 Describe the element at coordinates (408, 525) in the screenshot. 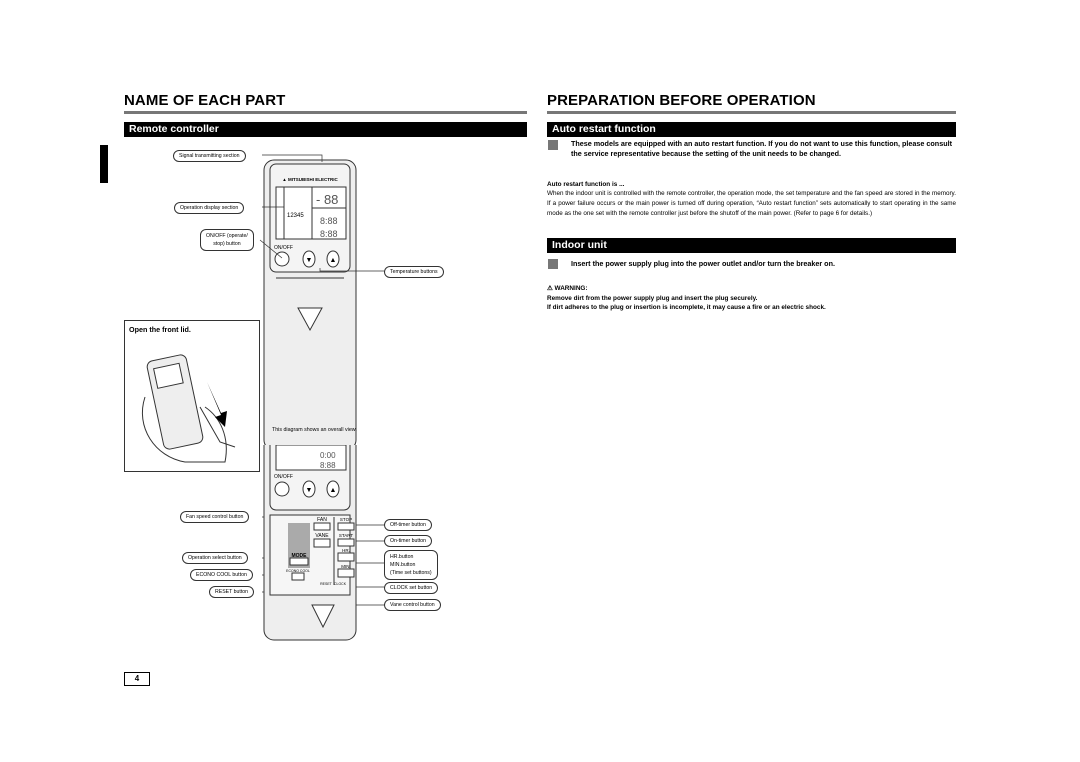

I see `label-off-timer: Off-timer button` at that location.